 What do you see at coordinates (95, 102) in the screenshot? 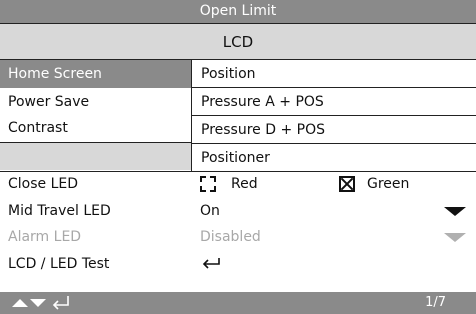
I see `menu-item-power-save: Power Save` at bounding box center [95, 102].